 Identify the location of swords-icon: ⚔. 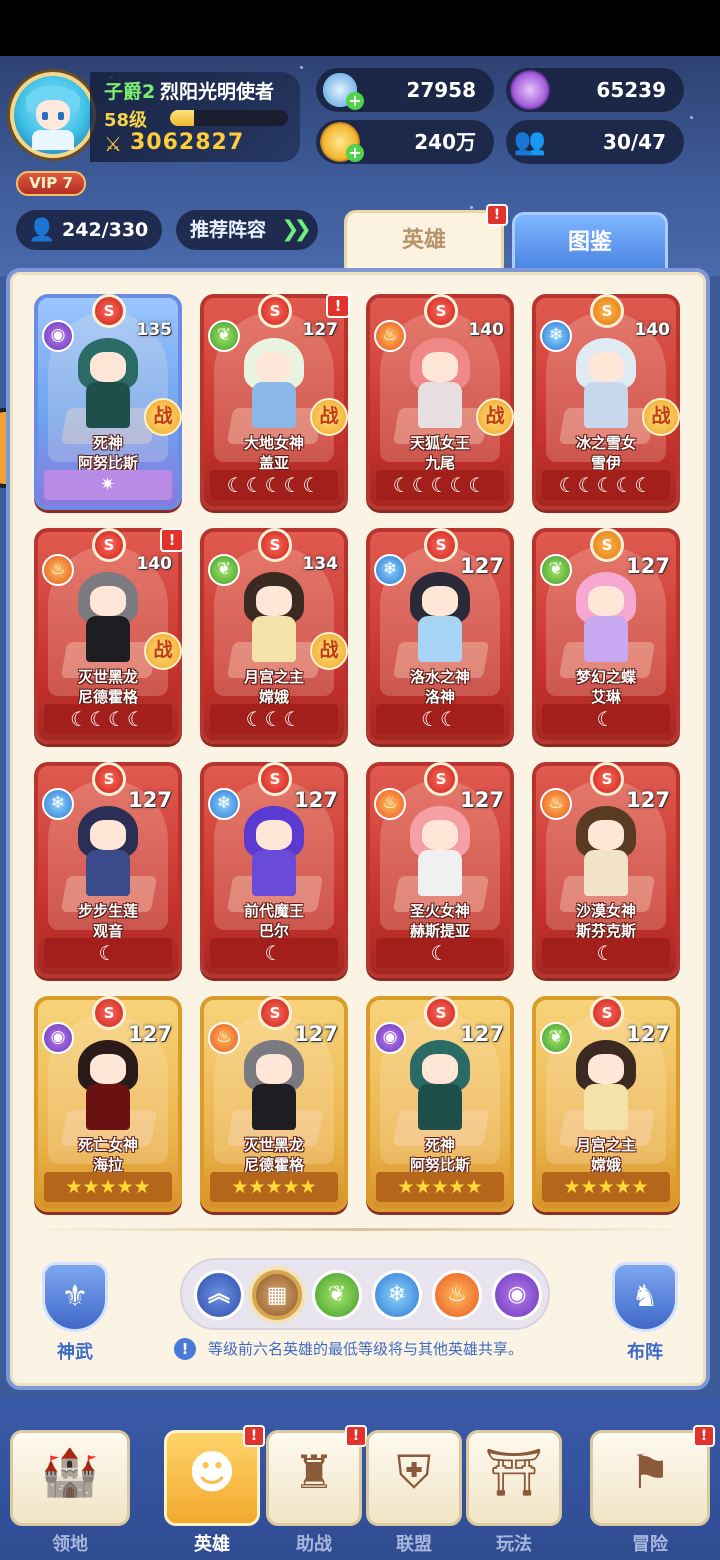
(113, 144).